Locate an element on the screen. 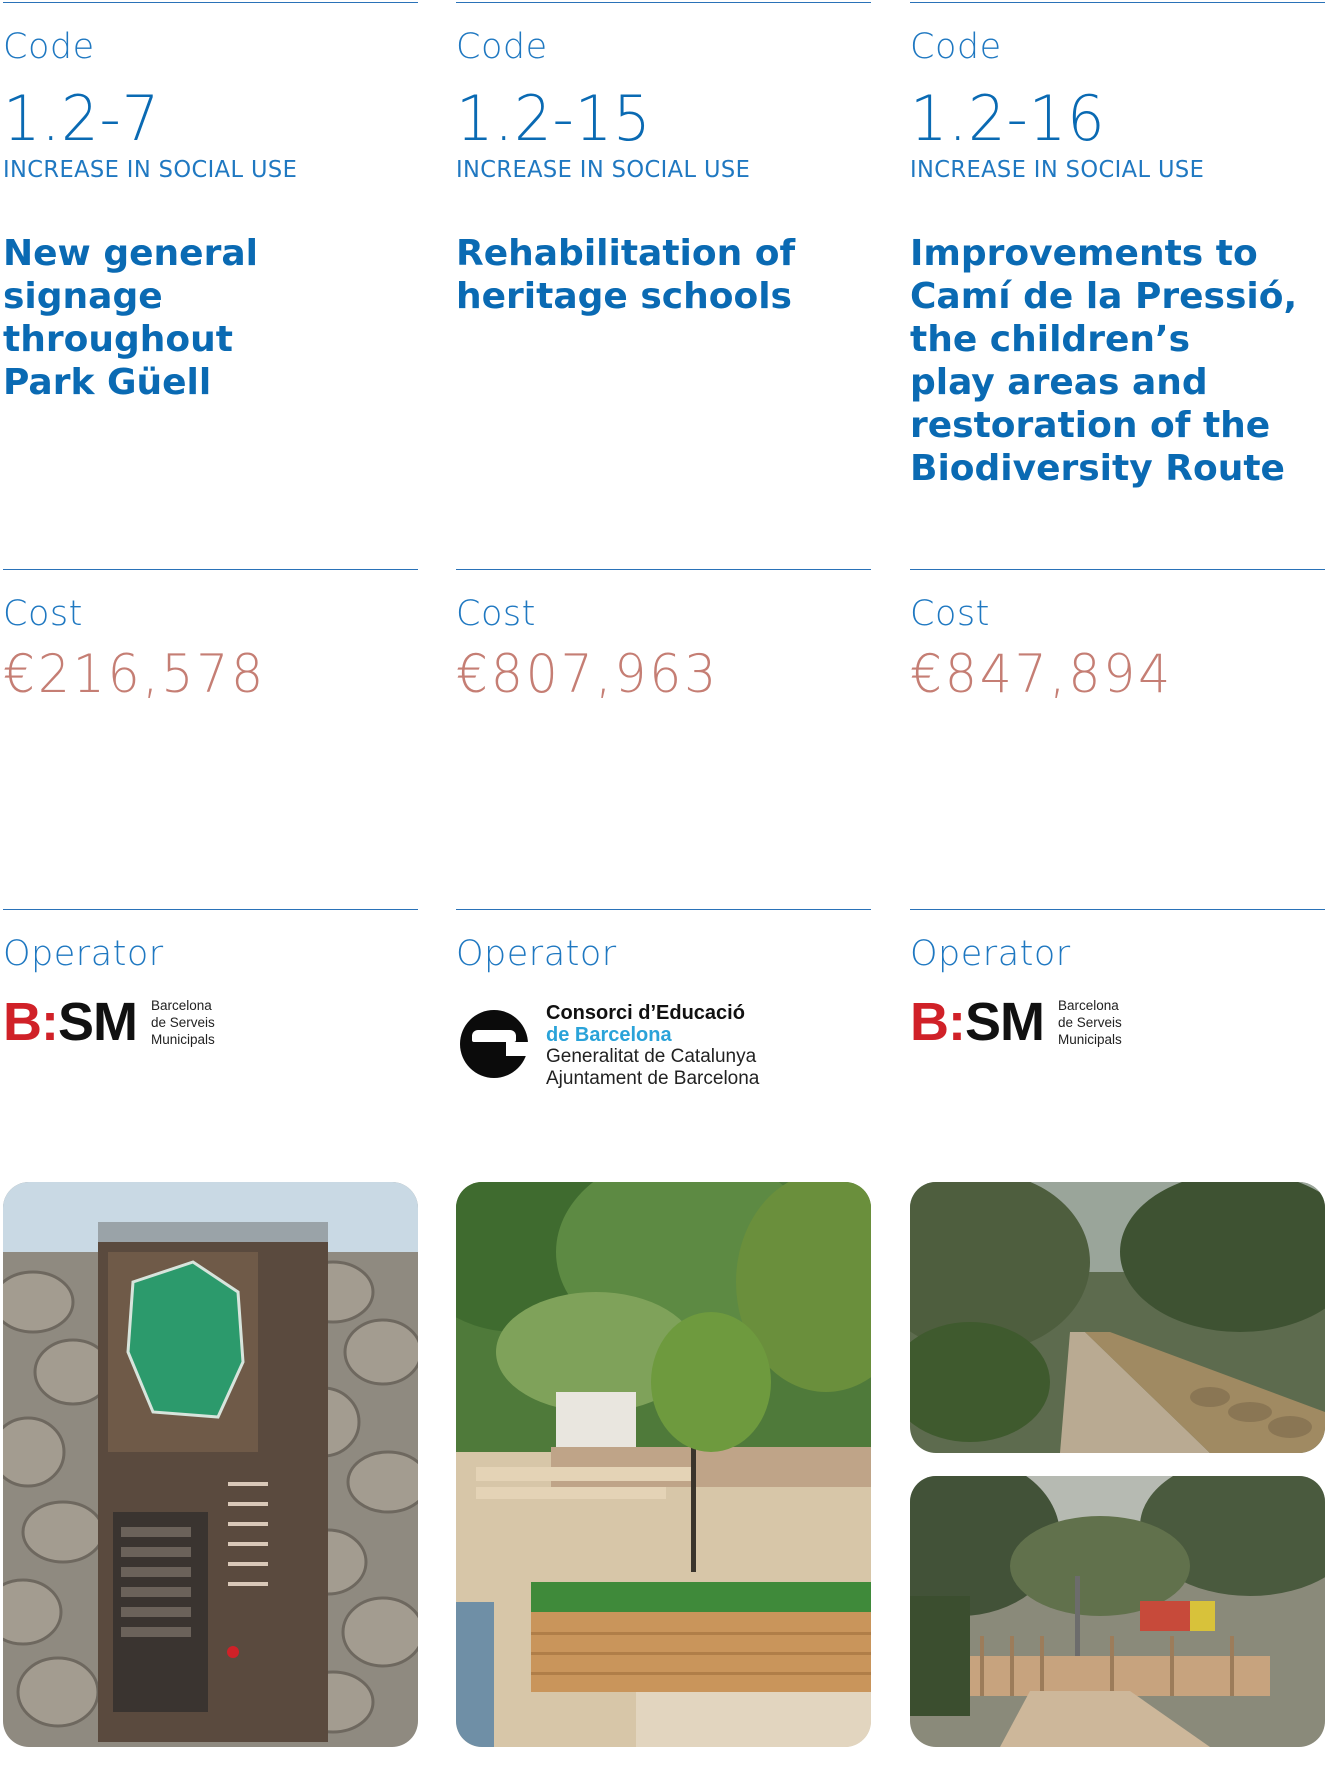 The height and width of the screenshot is (1777, 1328). title-line: Improvements to is located at coordinates (1084, 253).